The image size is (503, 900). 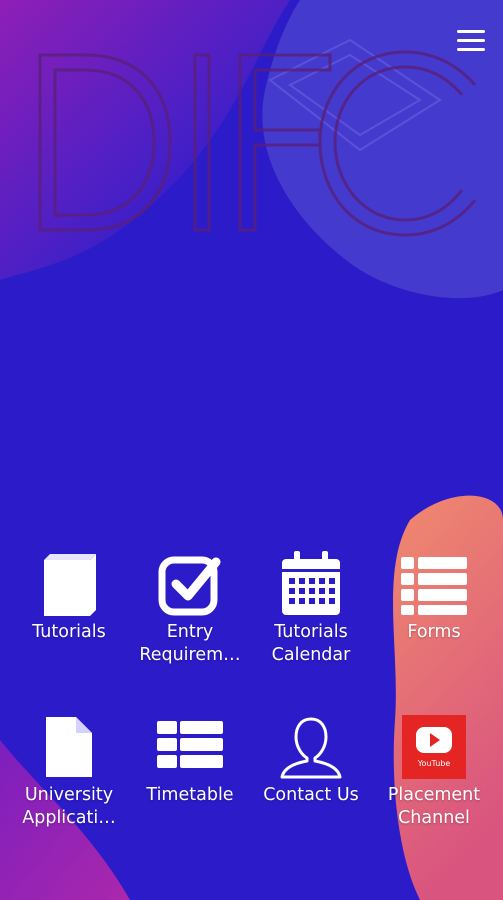 I want to click on table-icon, so click(x=190, y=744).